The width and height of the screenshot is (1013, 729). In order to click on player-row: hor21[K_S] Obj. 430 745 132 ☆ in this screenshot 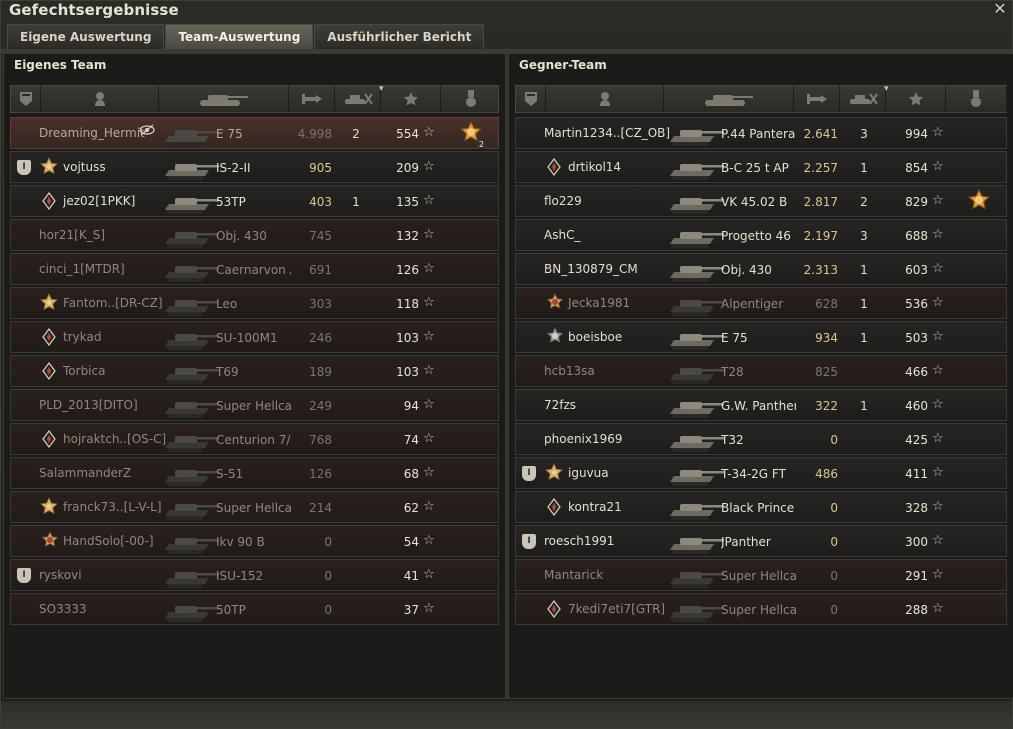, I will do `click(254, 235)`.